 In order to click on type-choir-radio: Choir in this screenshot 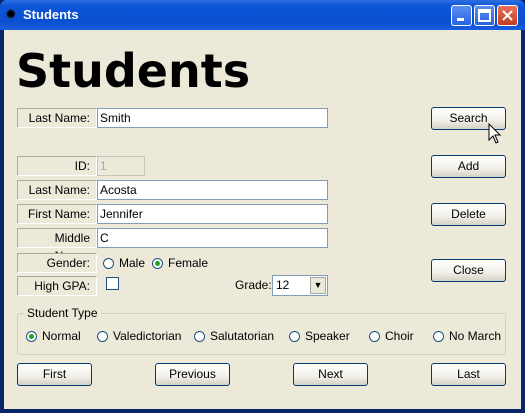, I will do `click(391, 336)`.